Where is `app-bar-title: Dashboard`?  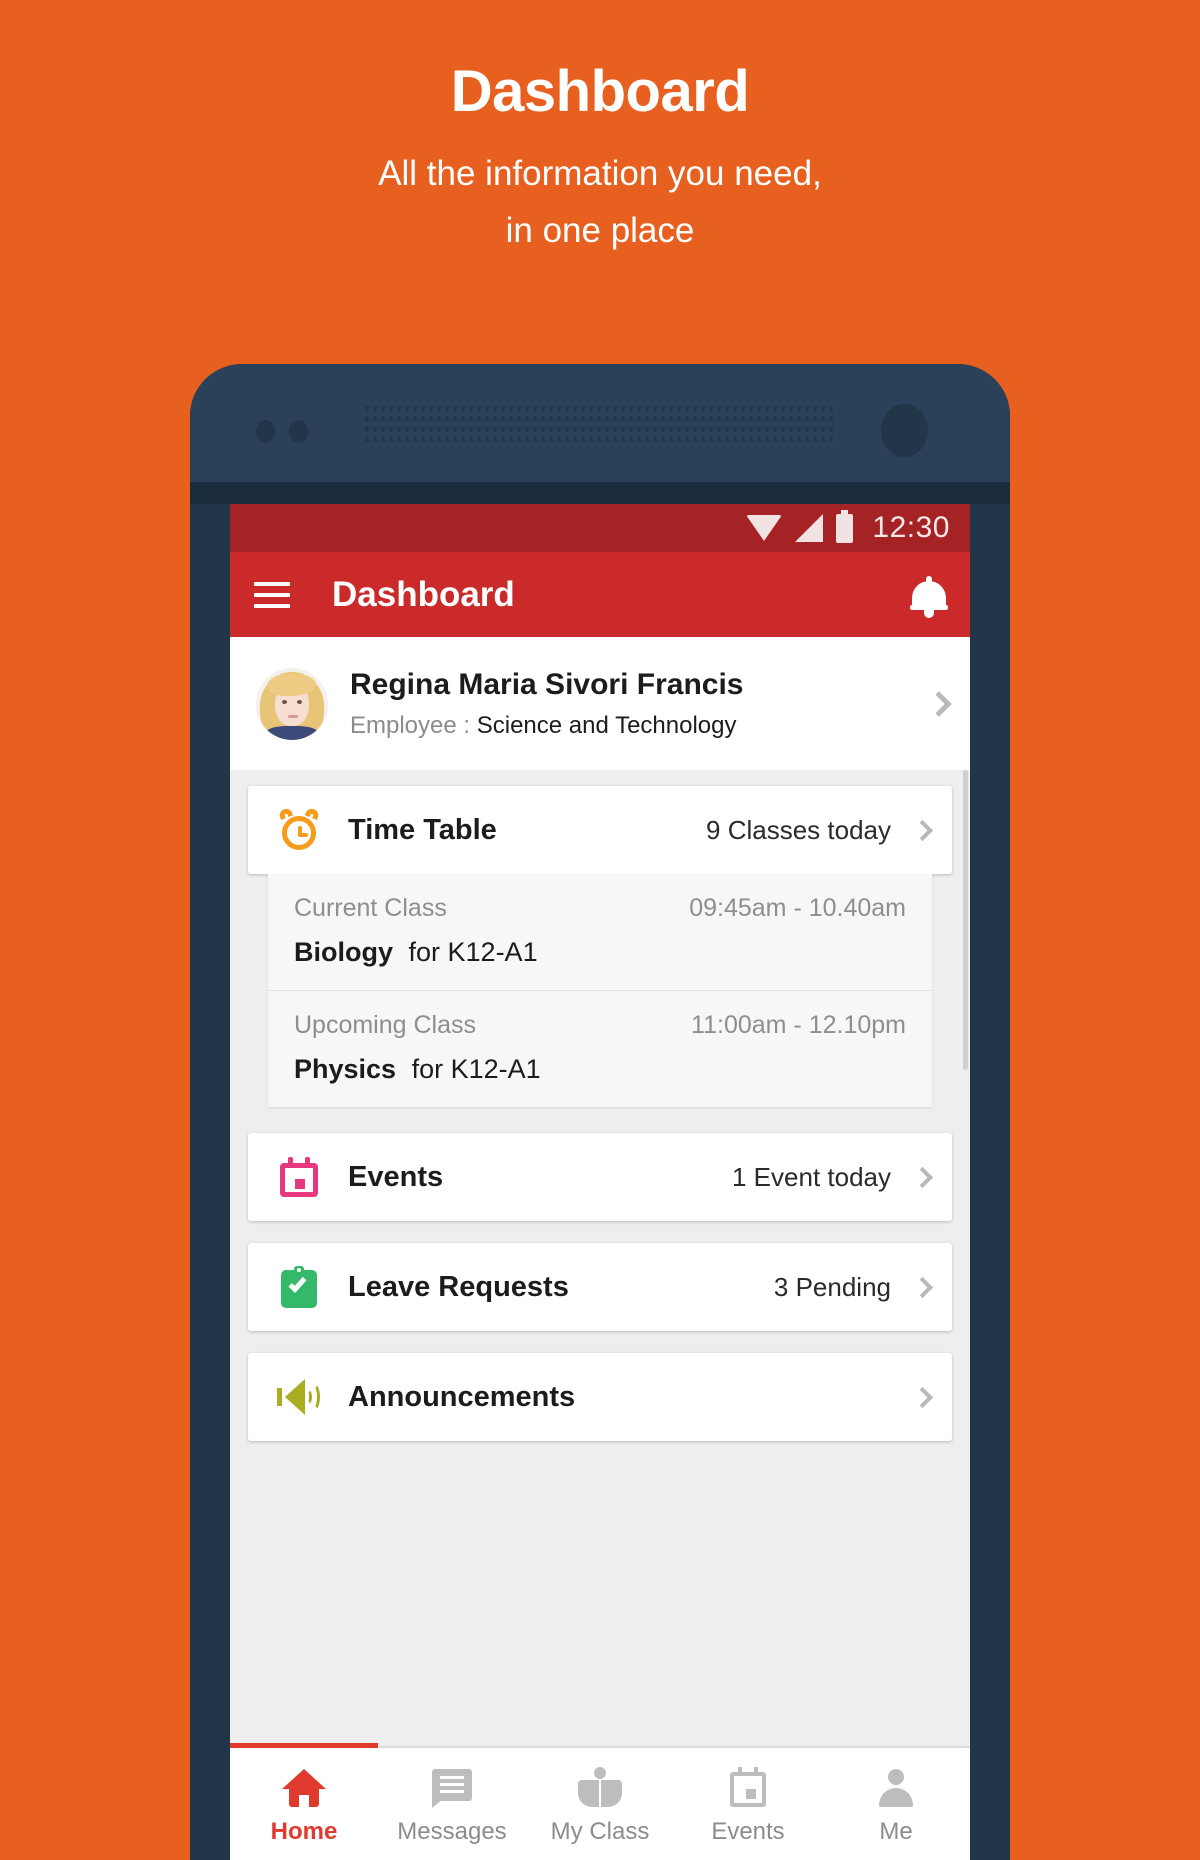
app-bar-title: Dashboard is located at coordinates (423, 594).